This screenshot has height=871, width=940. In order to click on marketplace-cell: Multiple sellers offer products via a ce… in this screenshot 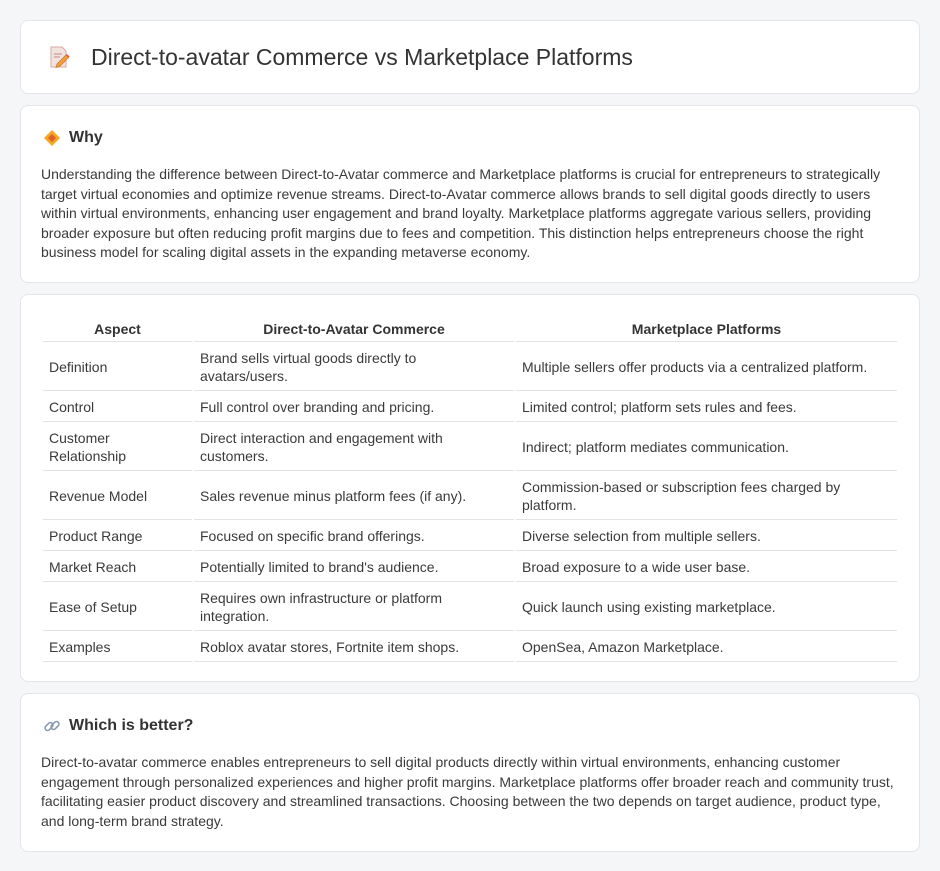, I will do `click(706, 367)`.